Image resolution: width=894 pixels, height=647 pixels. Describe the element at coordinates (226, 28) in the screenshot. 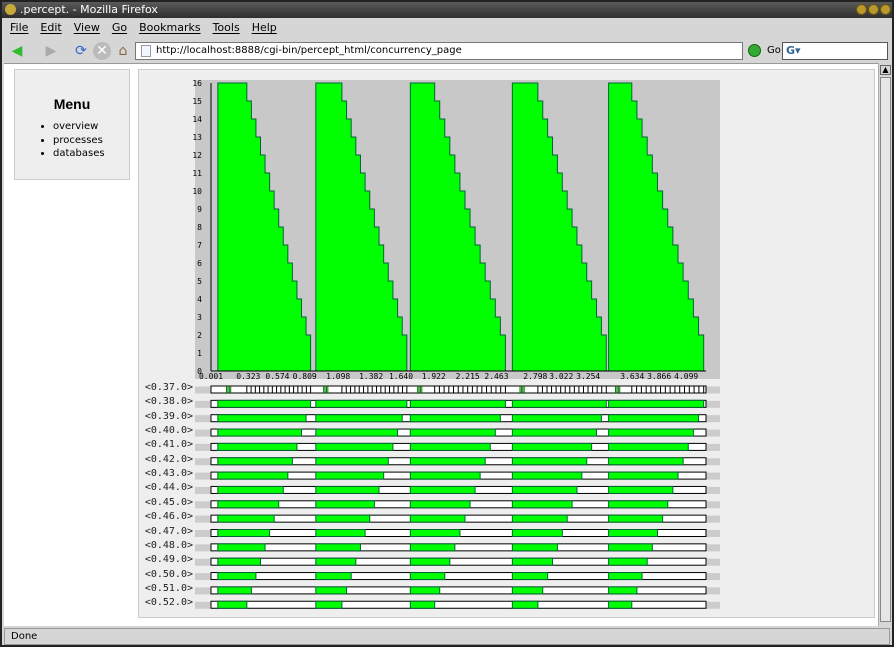

I see `menu-tools: Tools` at that location.